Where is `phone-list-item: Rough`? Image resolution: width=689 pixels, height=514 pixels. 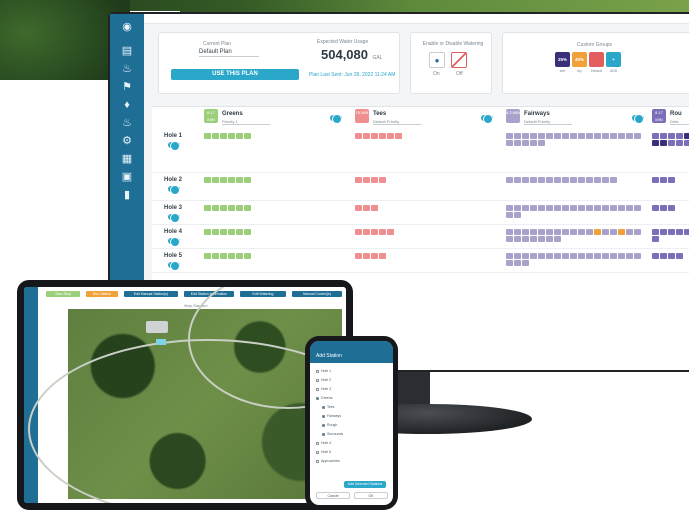 phone-list-item: Rough is located at coordinates (329, 425).